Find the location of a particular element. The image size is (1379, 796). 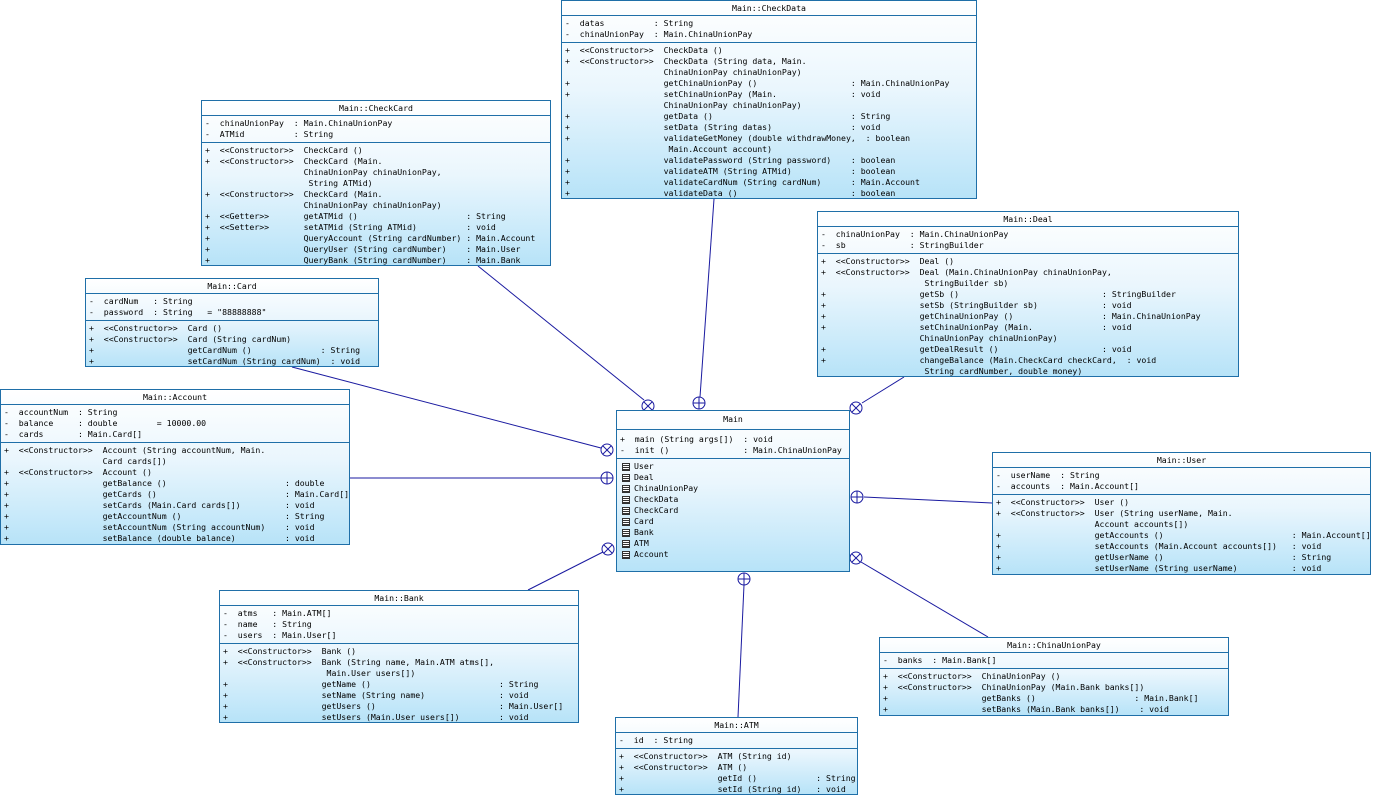

operation: + <<Constructor>> ChinaUnionPay () is located at coordinates (972, 676).